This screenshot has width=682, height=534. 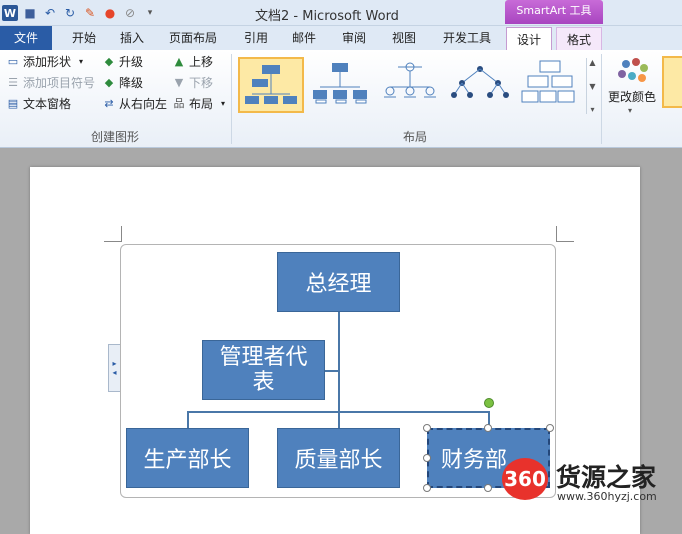 What do you see at coordinates (480, 82) in the screenshot?
I see `dot-hierarchy-layout-icon` at bounding box center [480, 82].